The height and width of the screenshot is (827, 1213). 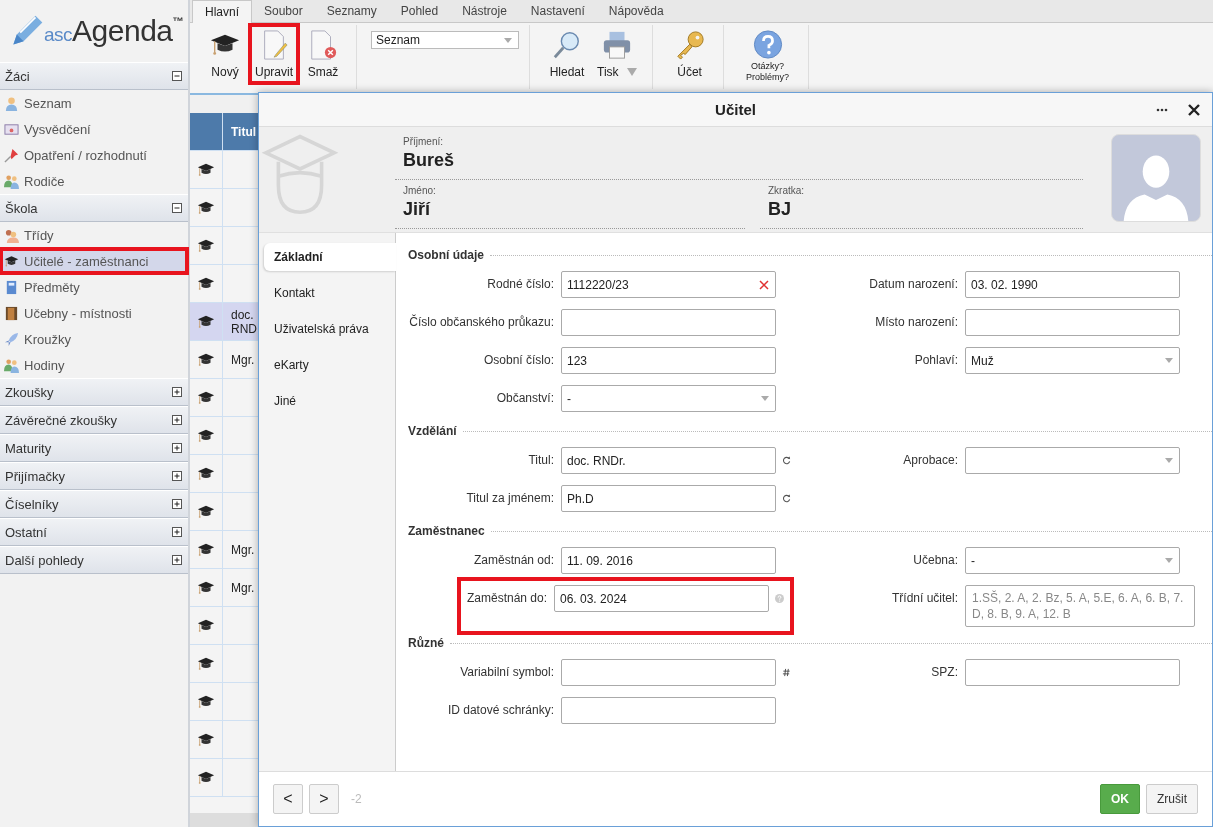 I want to click on field-label: Učebna:, so click(x=935, y=560).